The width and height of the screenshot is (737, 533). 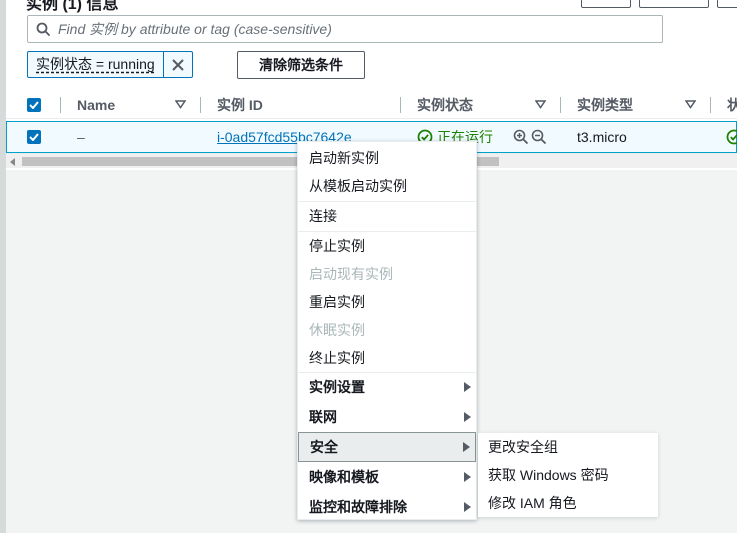 What do you see at coordinates (731, 137) in the screenshot?
I see `check-circle-icon` at bounding box center [731, 137].